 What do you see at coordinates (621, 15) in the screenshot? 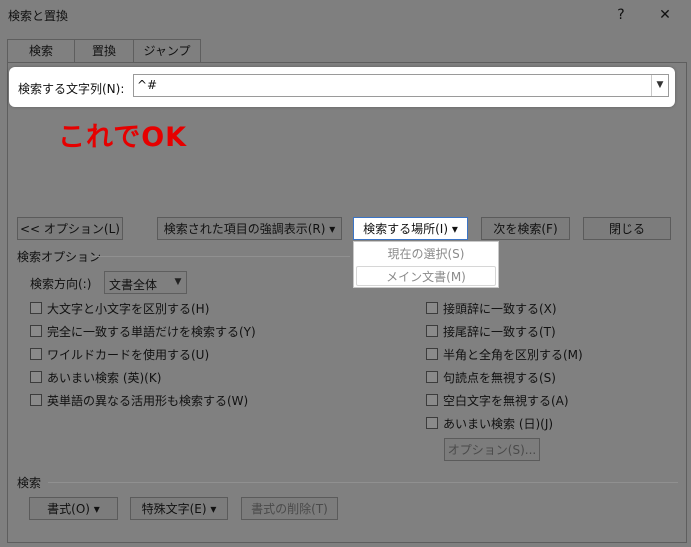
I see `help-button: ?` at bounding box center [621, 15].